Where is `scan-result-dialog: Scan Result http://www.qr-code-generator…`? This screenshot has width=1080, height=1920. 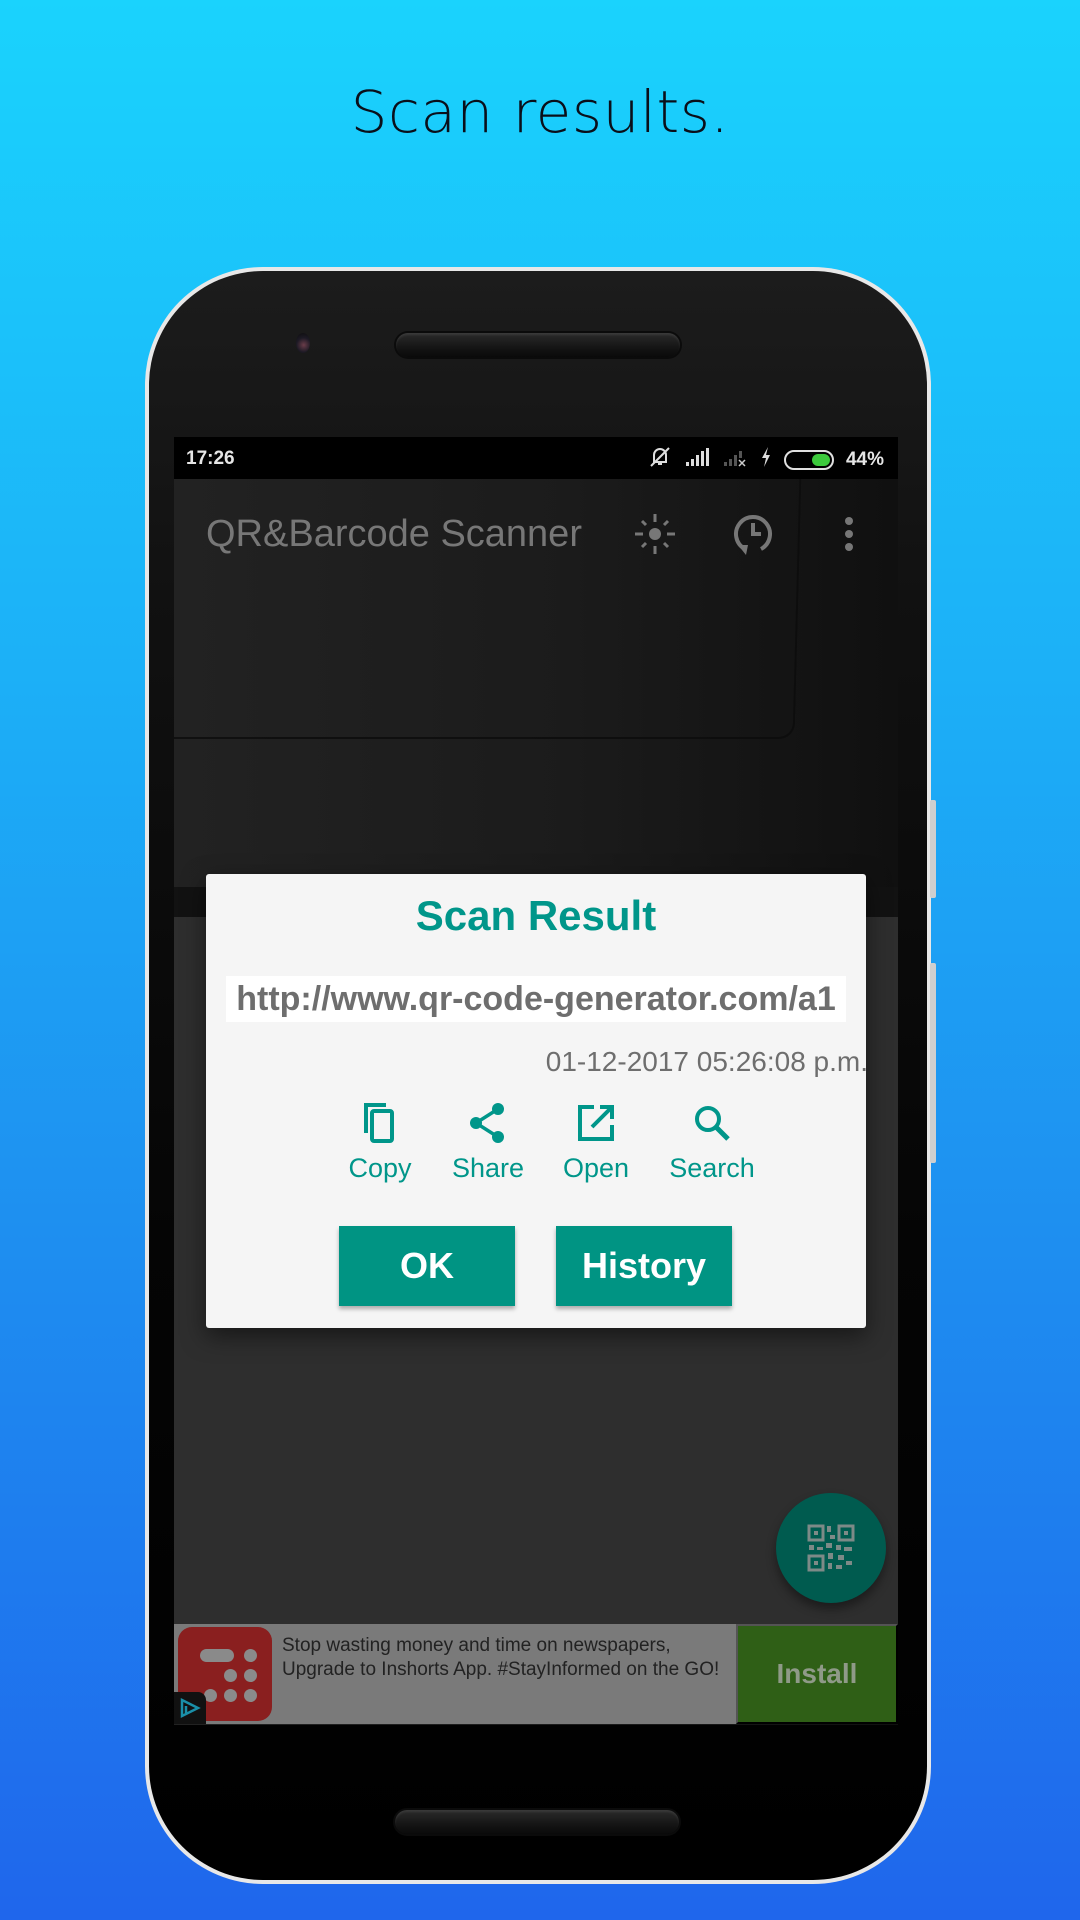
scan-result-dialog: Scan Result http://www.qr-code-generator… is located at coordinates (537, 1101).